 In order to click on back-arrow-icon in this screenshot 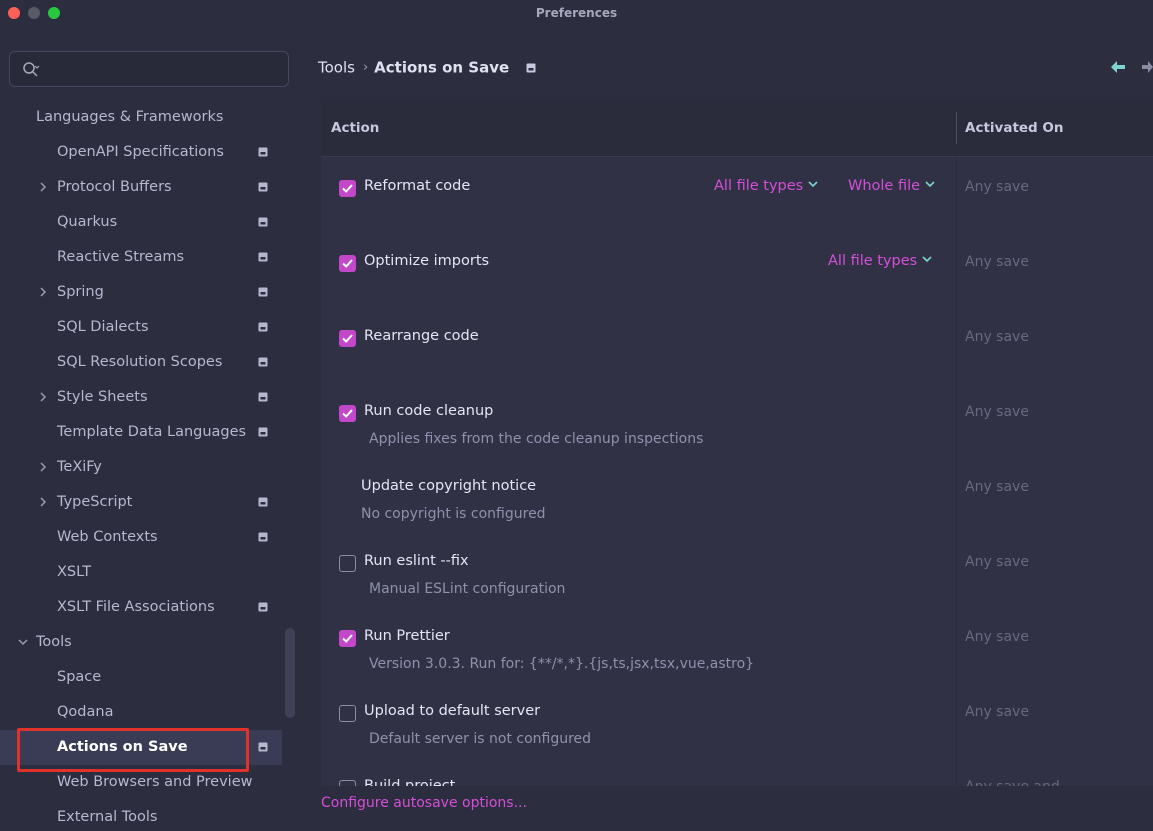, I will do `click(1118, 67)`.